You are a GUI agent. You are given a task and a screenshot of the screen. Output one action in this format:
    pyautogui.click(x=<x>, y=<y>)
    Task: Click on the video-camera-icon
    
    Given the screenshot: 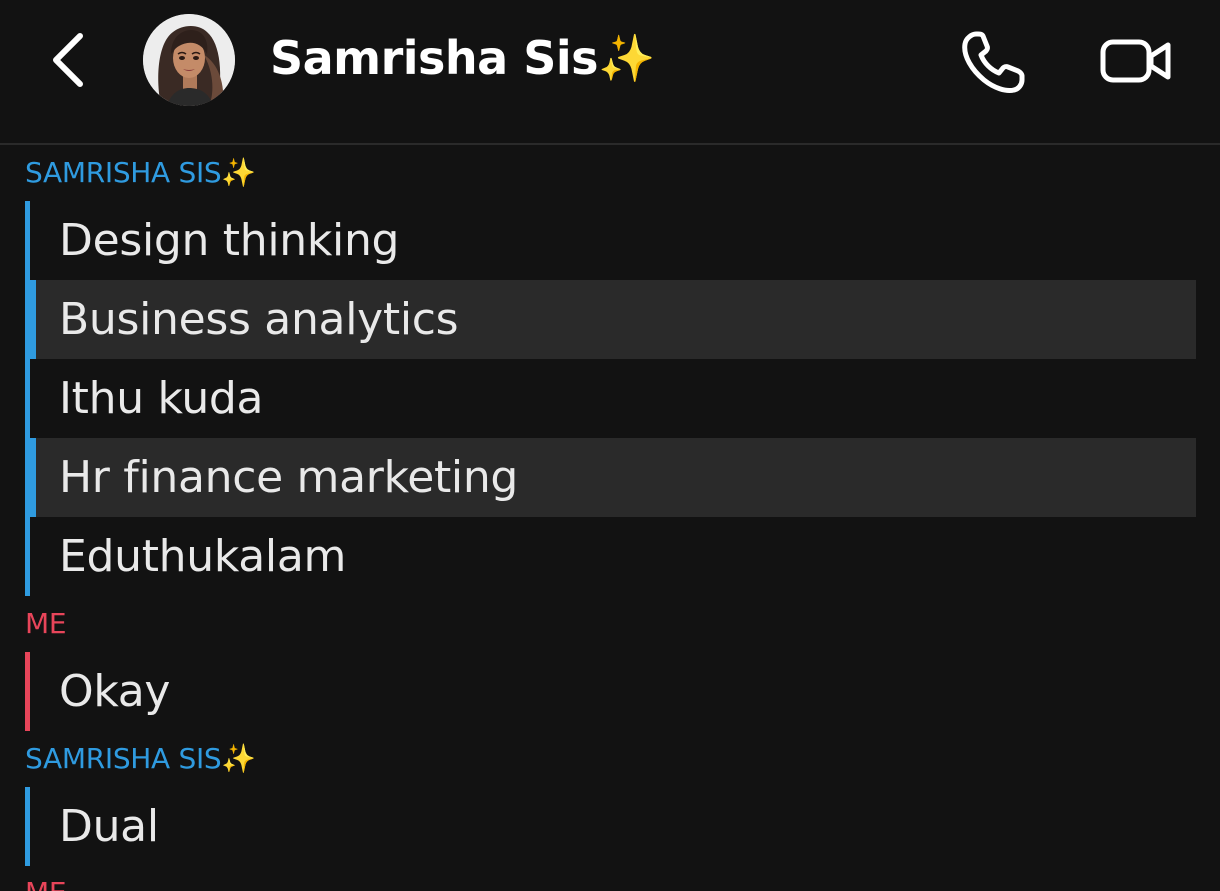 What is the action you would take?
    pyautogui.click(x=1135, y=61)
    